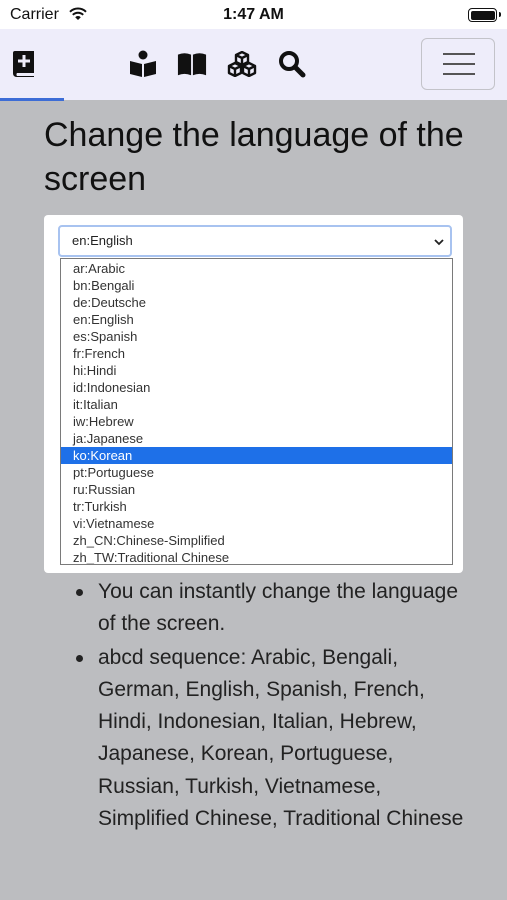 This screenshot has width=507, height=900. Describe the element at coordinates (256, 336) in the screenshot. I see `dropdown-option: es:Spanish` at that location.